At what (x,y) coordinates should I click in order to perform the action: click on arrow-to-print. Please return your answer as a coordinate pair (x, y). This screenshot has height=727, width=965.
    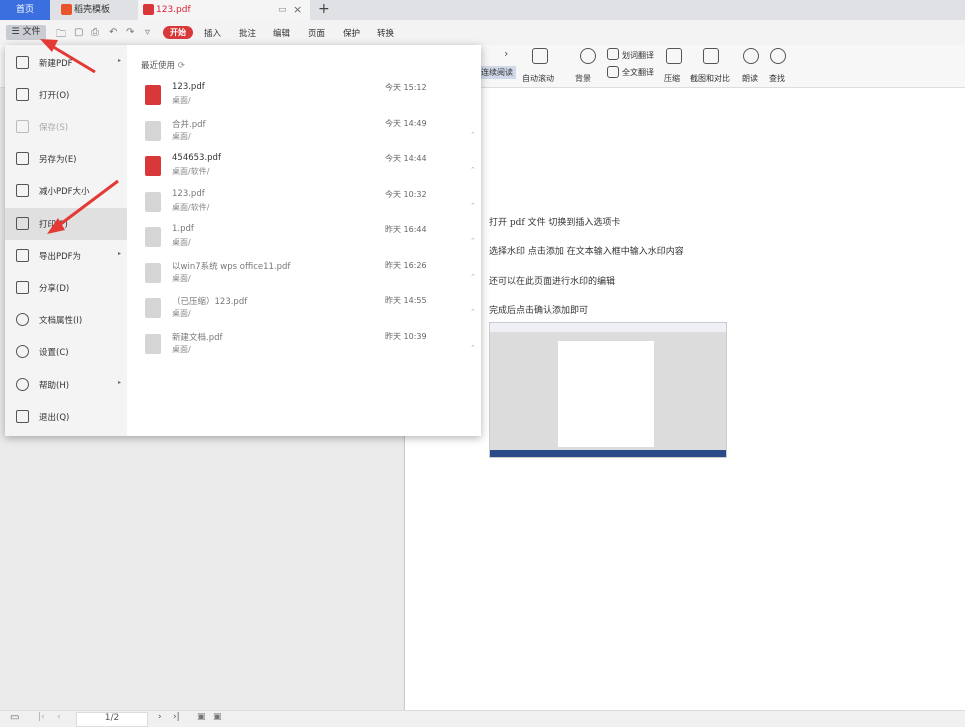
    Looking at the image, I should click on (83, 206).